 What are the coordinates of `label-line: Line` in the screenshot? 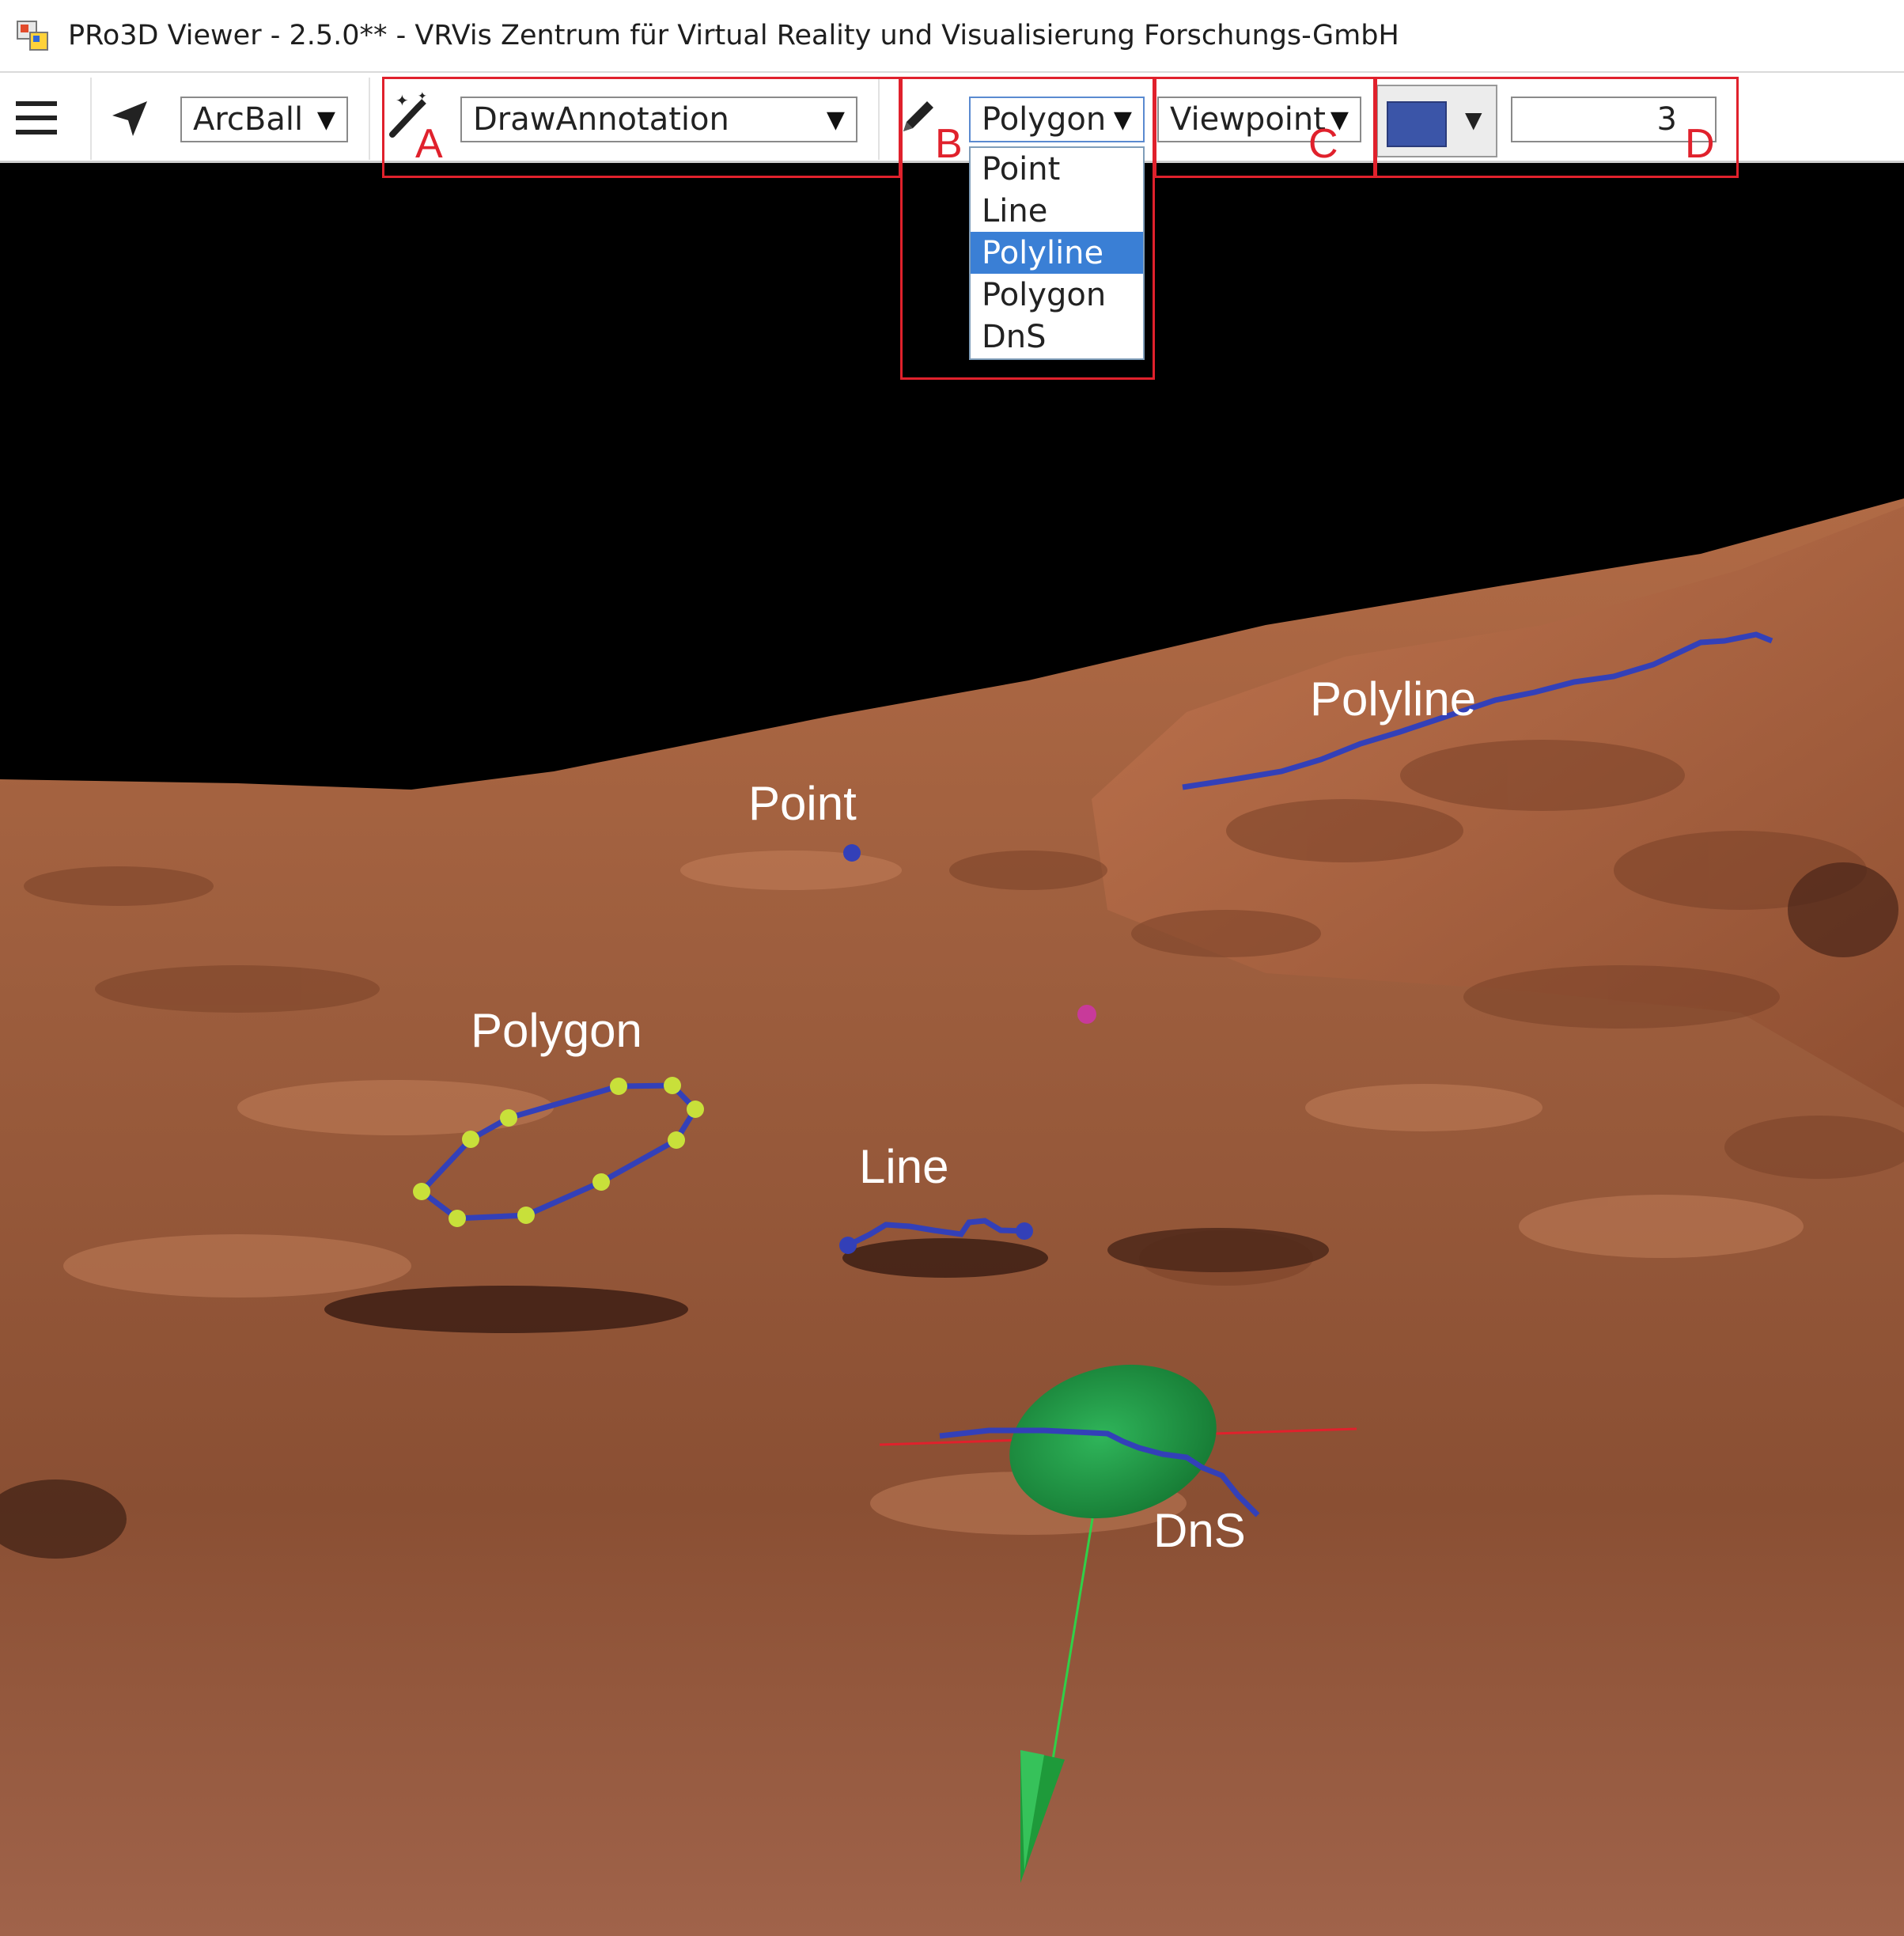 It's located at (904, 1166).